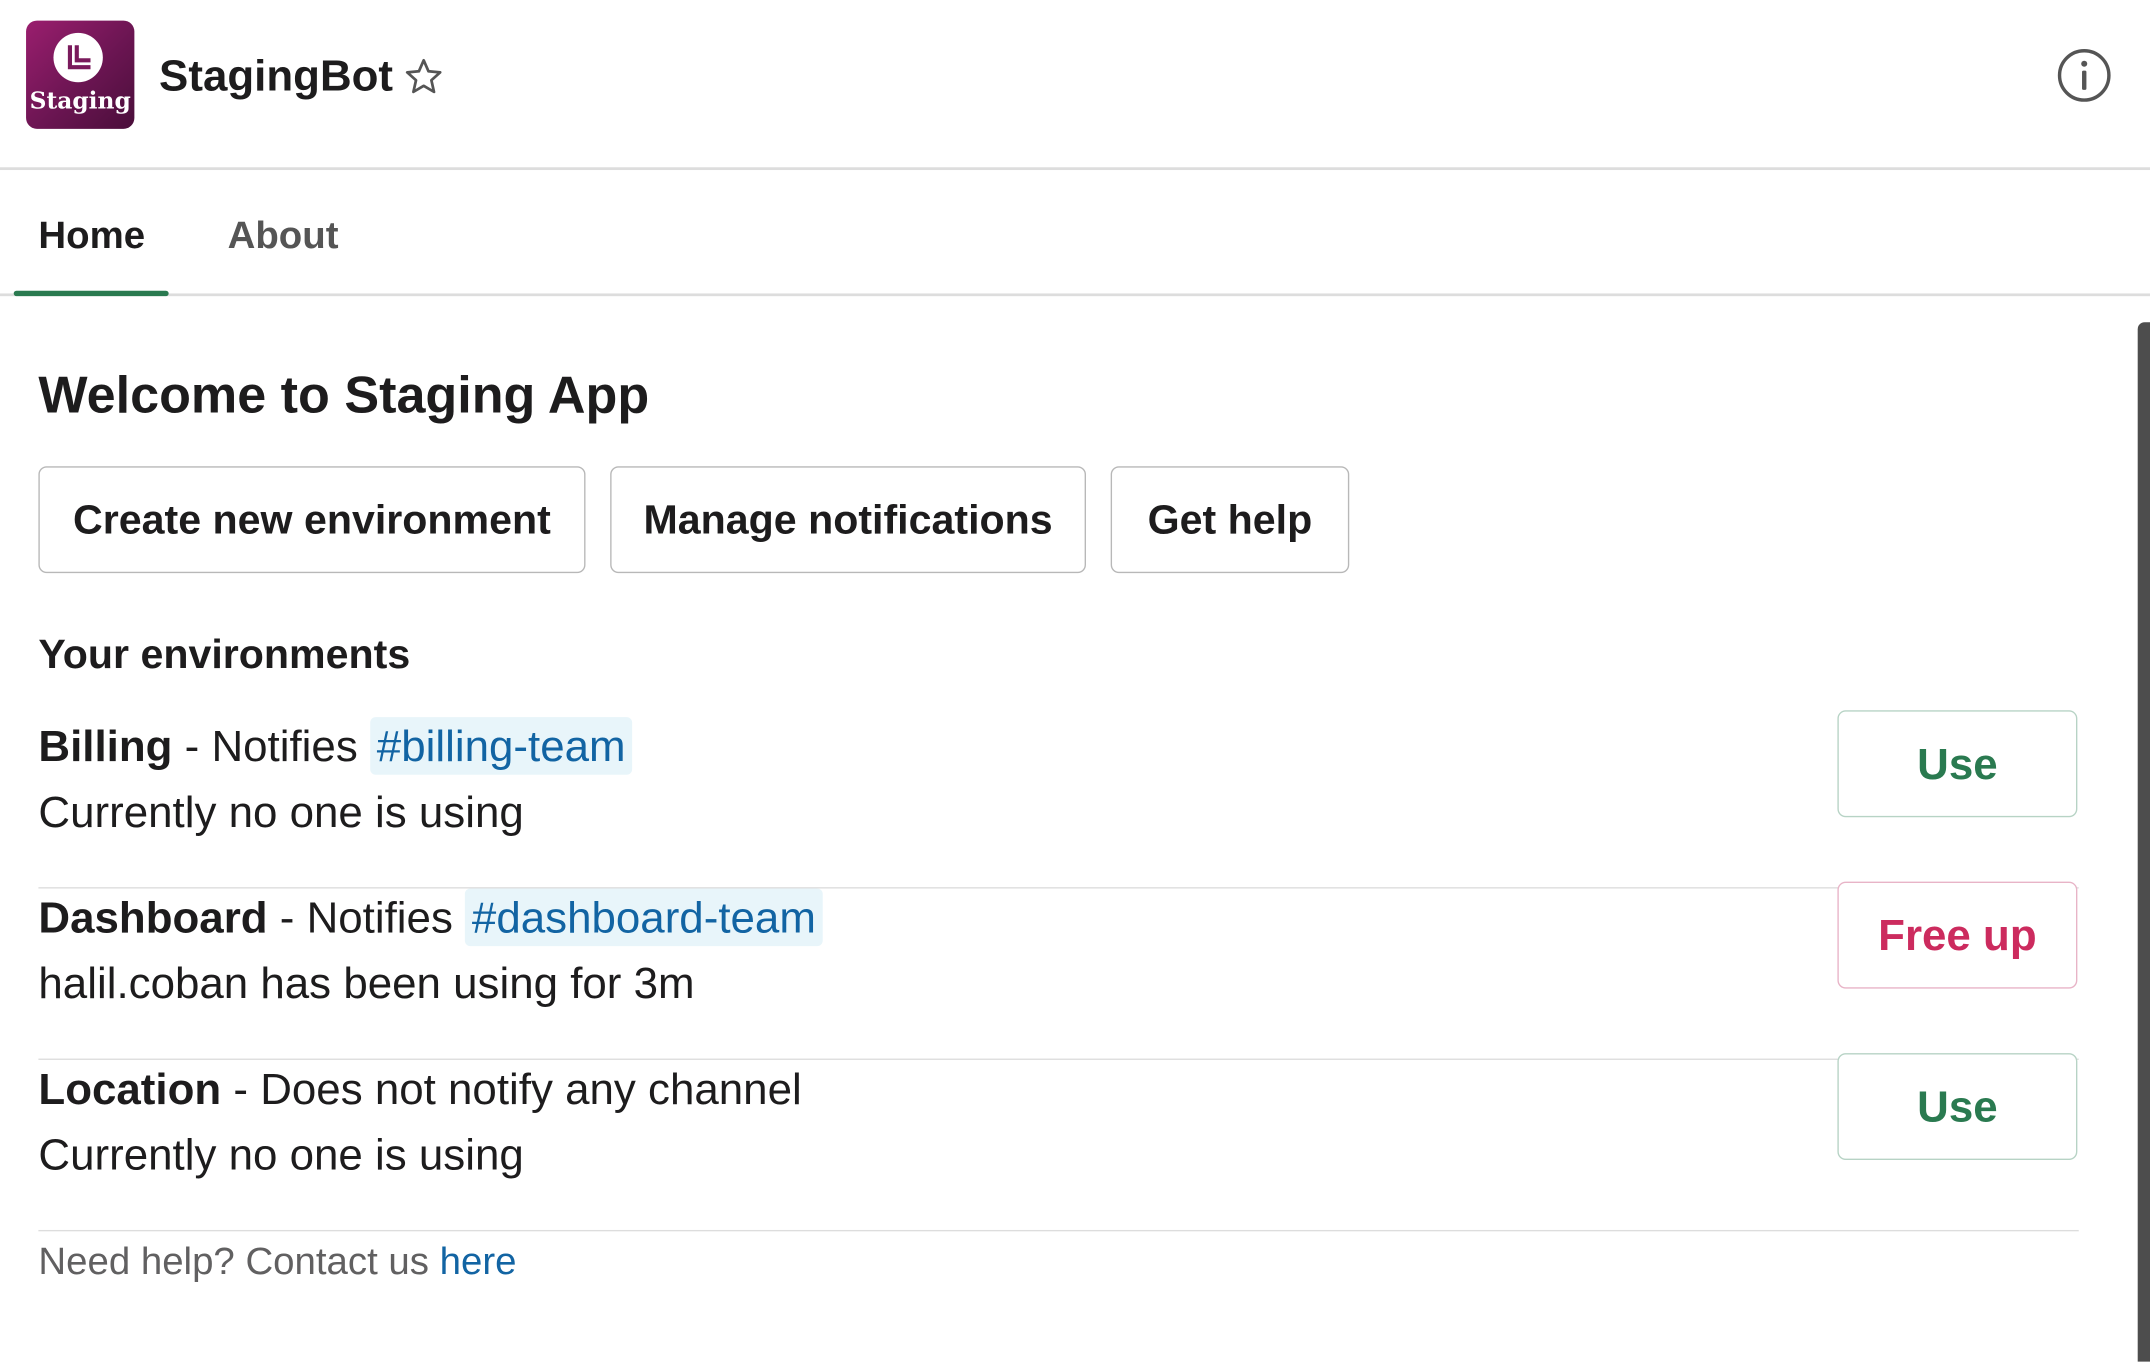 Image resolution: width=2150 pixels, height=1362 pixels. What do you see at coordinates (423, 76) in the screenshot?
I see `star-icon` at bounding box center [423, 76].